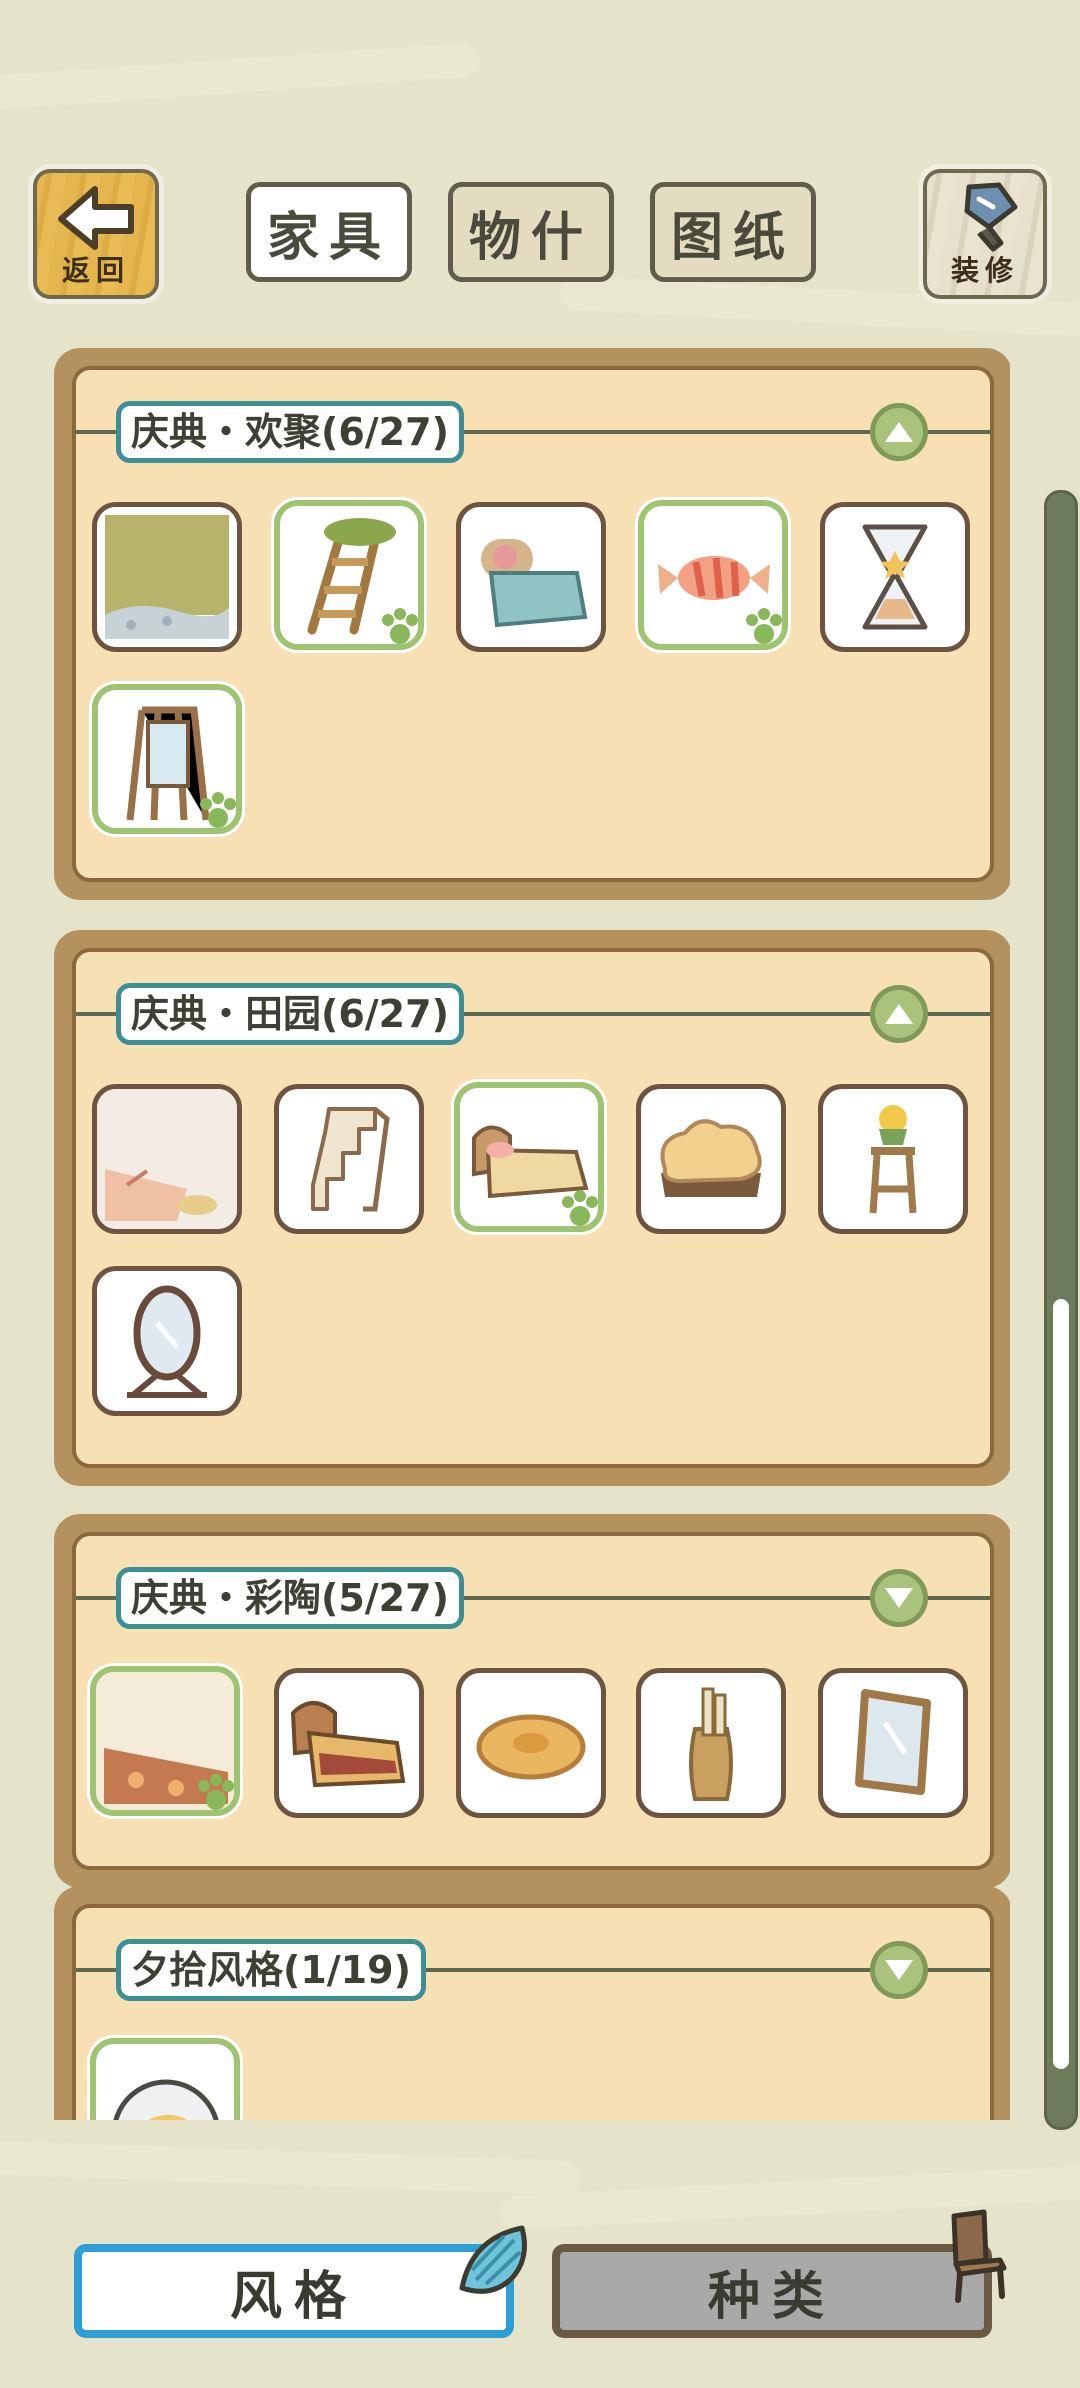 This screenshot has height=2388, width=1080. I want to click on back-label: 返回, so click(95, 270).